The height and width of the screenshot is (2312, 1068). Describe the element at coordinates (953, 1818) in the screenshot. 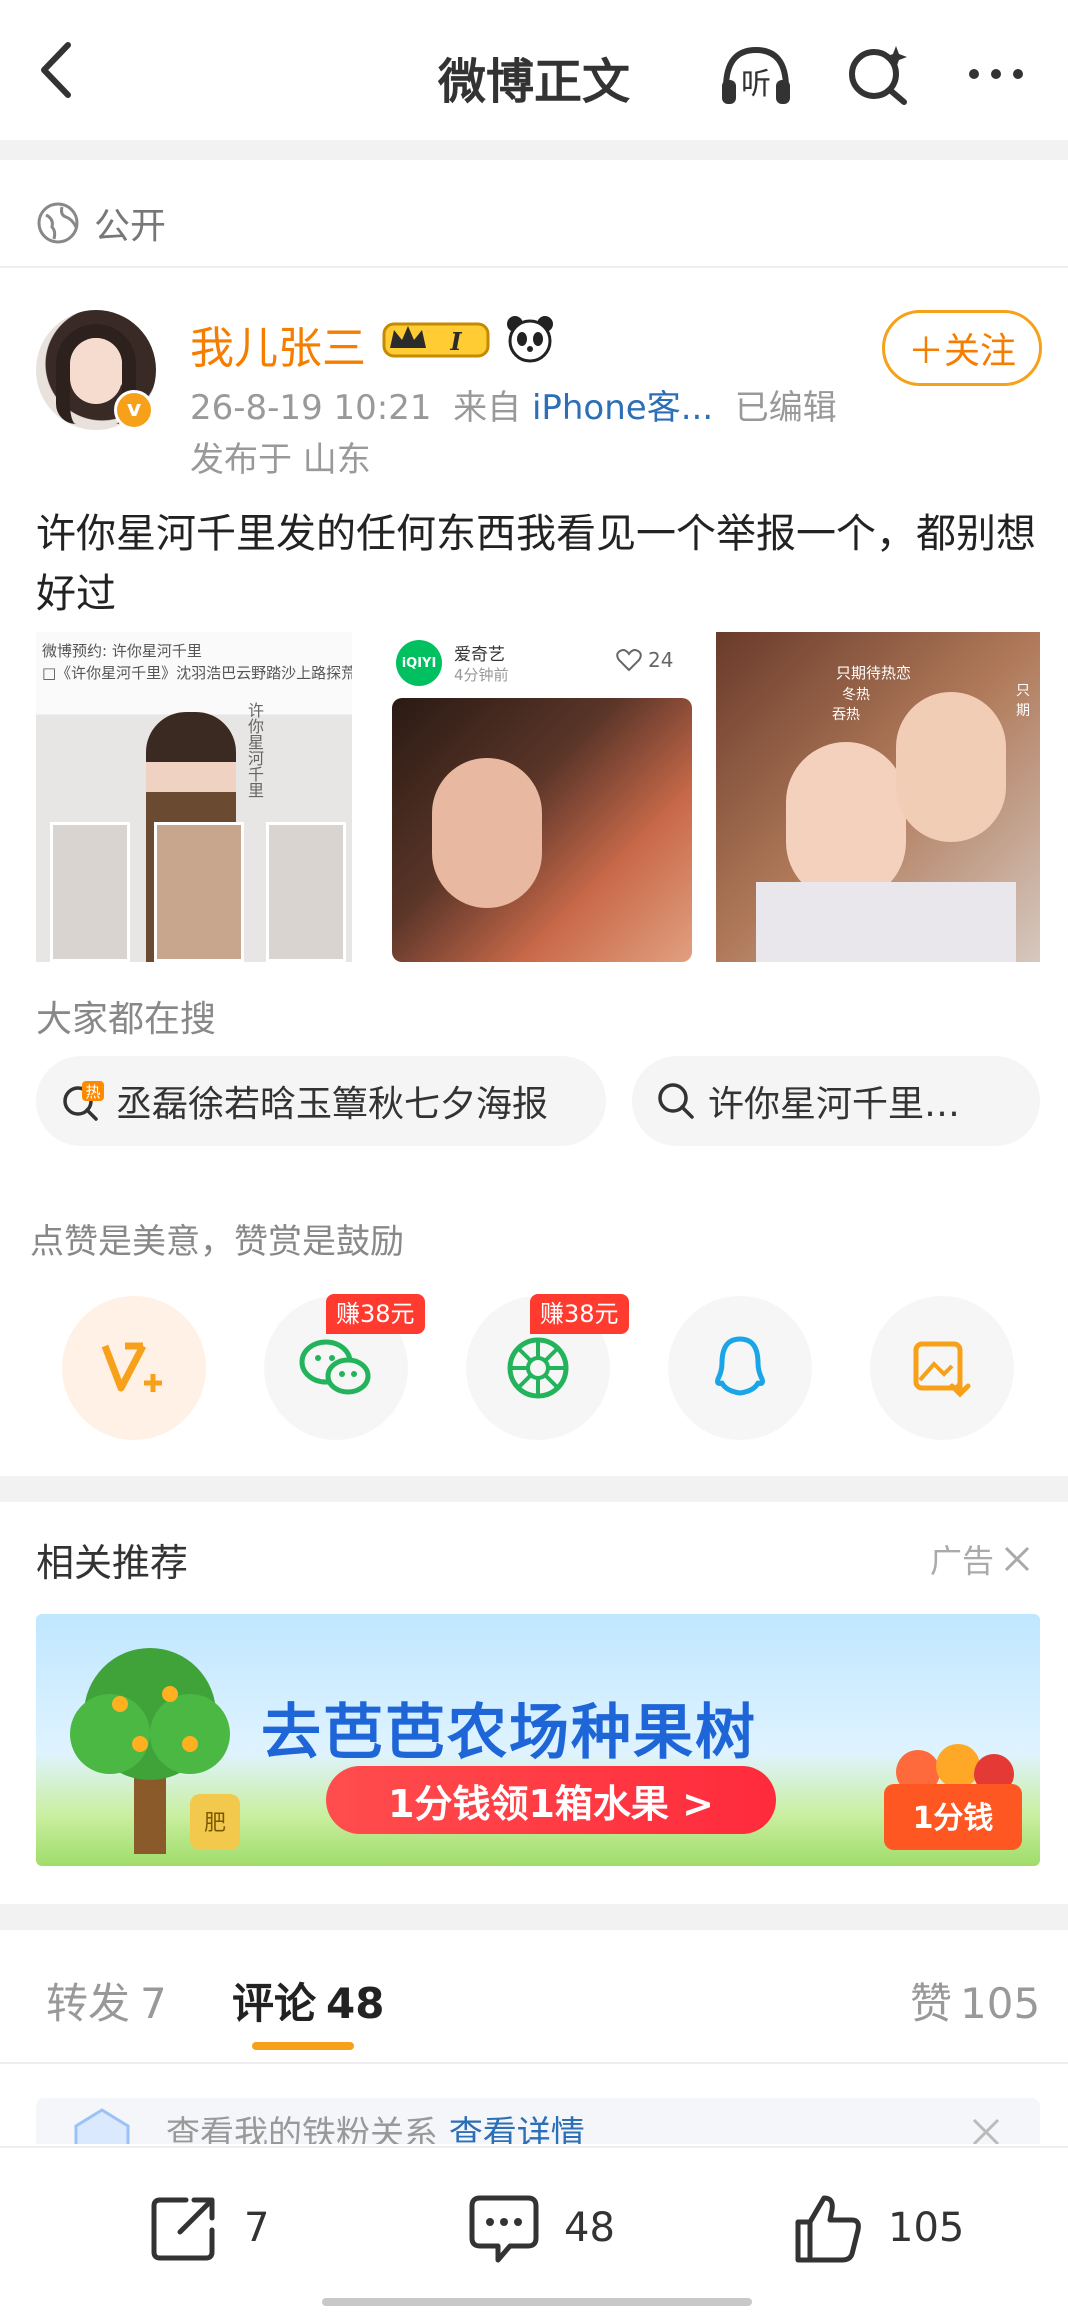

I see `ad-box-tag: 1分钱` at that location.